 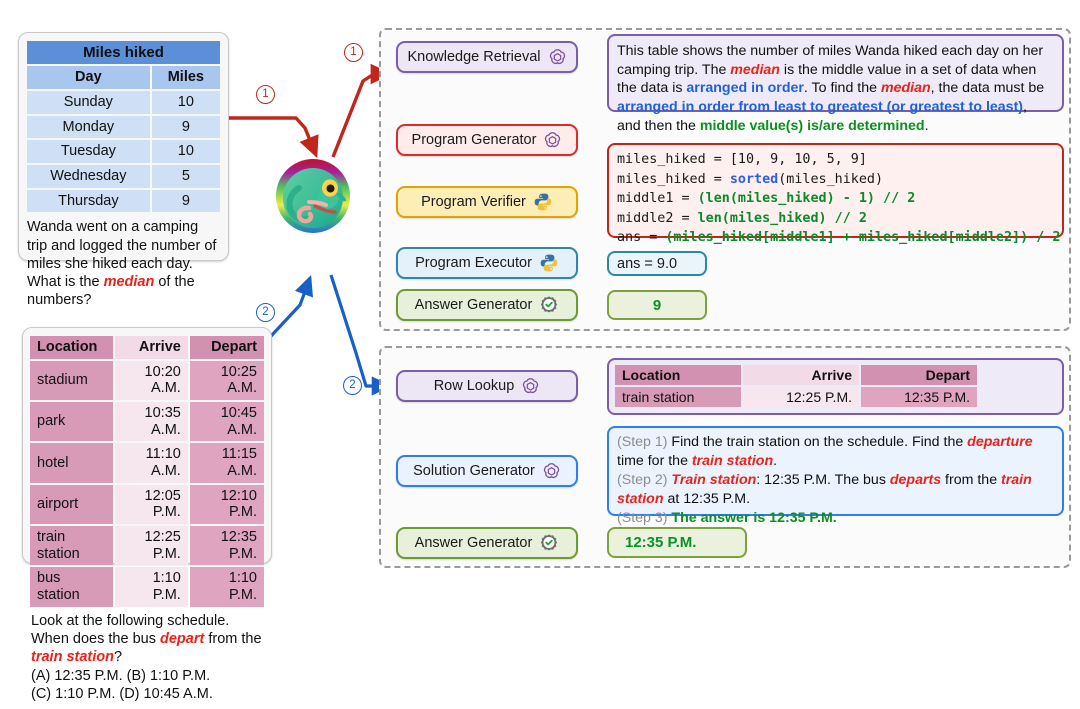 What do you see at coordinates (487, 263) in the screenshot?
I see `module-program-executor: Program Executor` at bounding box center [487, 263].